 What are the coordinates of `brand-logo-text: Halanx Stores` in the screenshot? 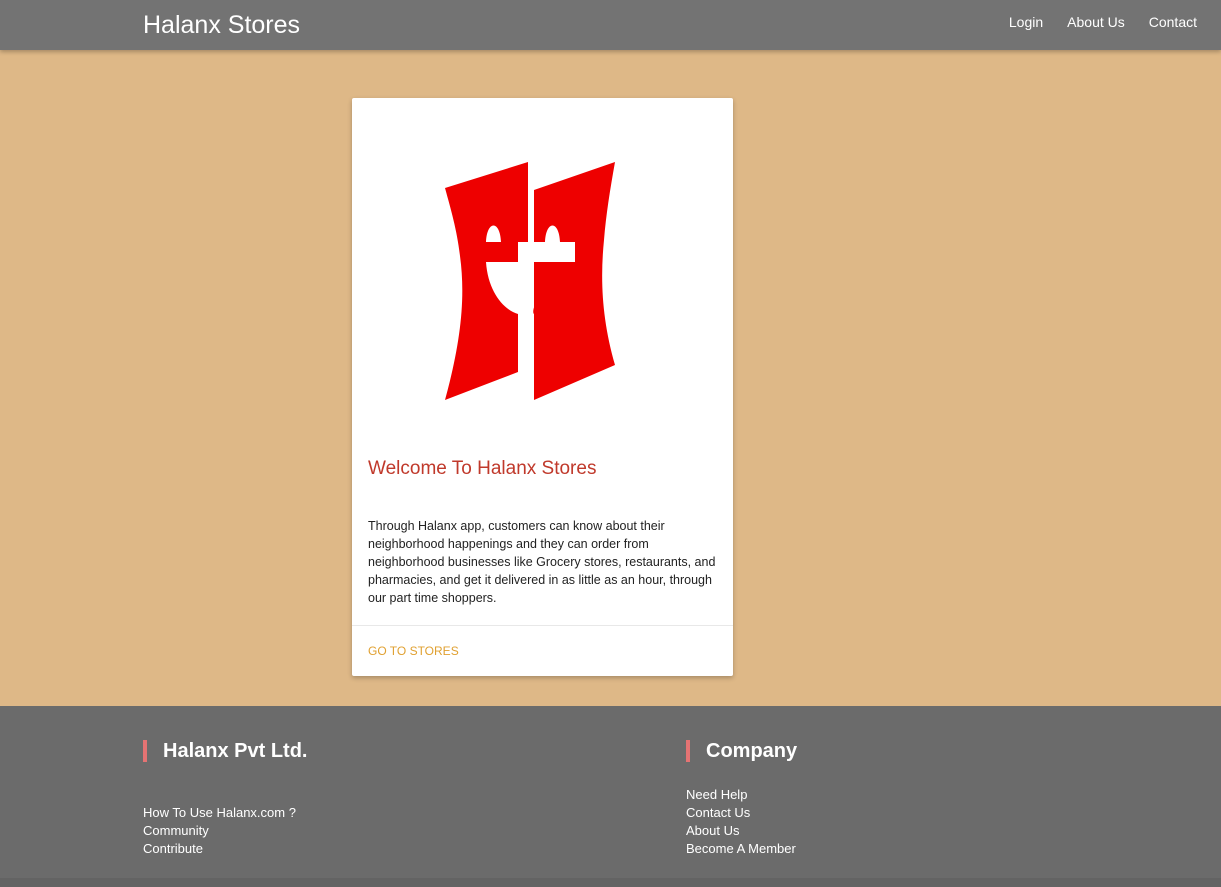 It's located at (221, 25).